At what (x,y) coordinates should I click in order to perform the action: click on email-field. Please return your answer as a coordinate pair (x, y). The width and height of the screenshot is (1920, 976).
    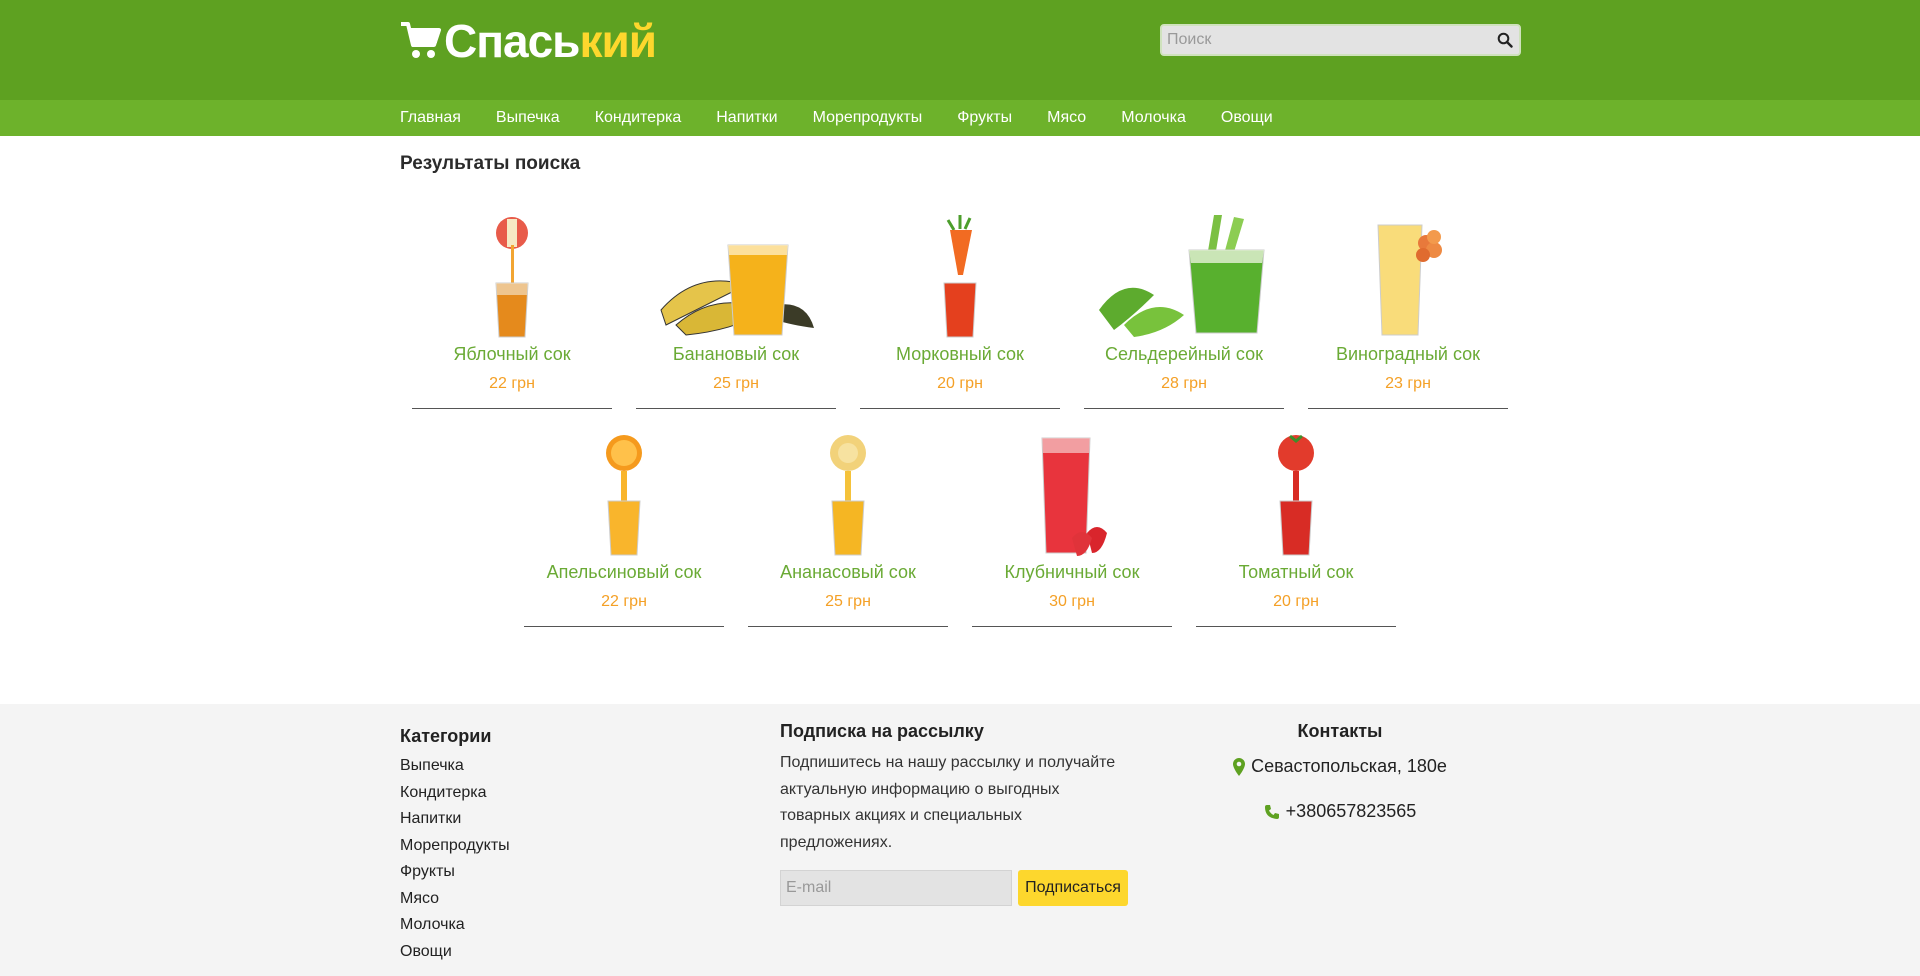
    Looking at the image, I should click on (896, 888).